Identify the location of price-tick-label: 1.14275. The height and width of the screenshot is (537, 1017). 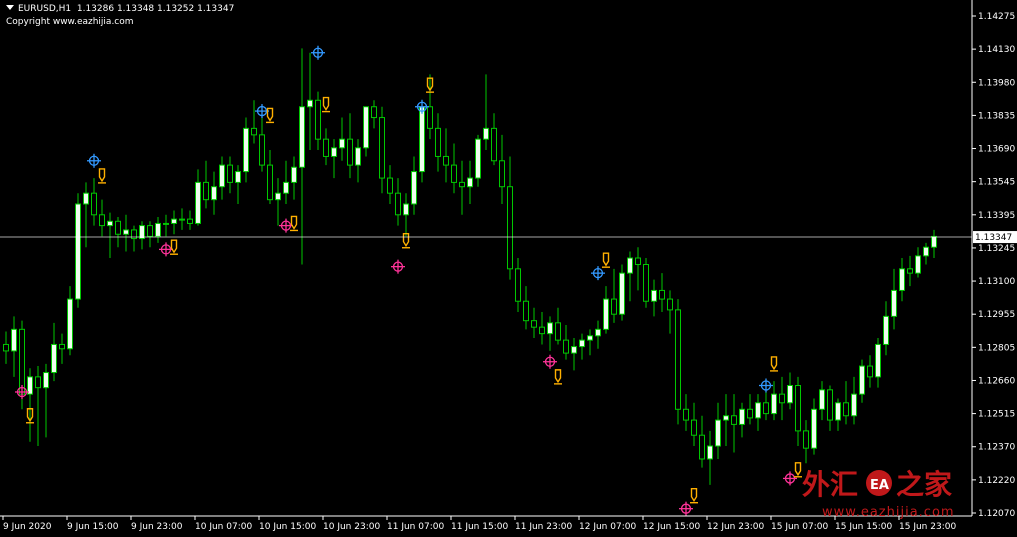
(996, 17).